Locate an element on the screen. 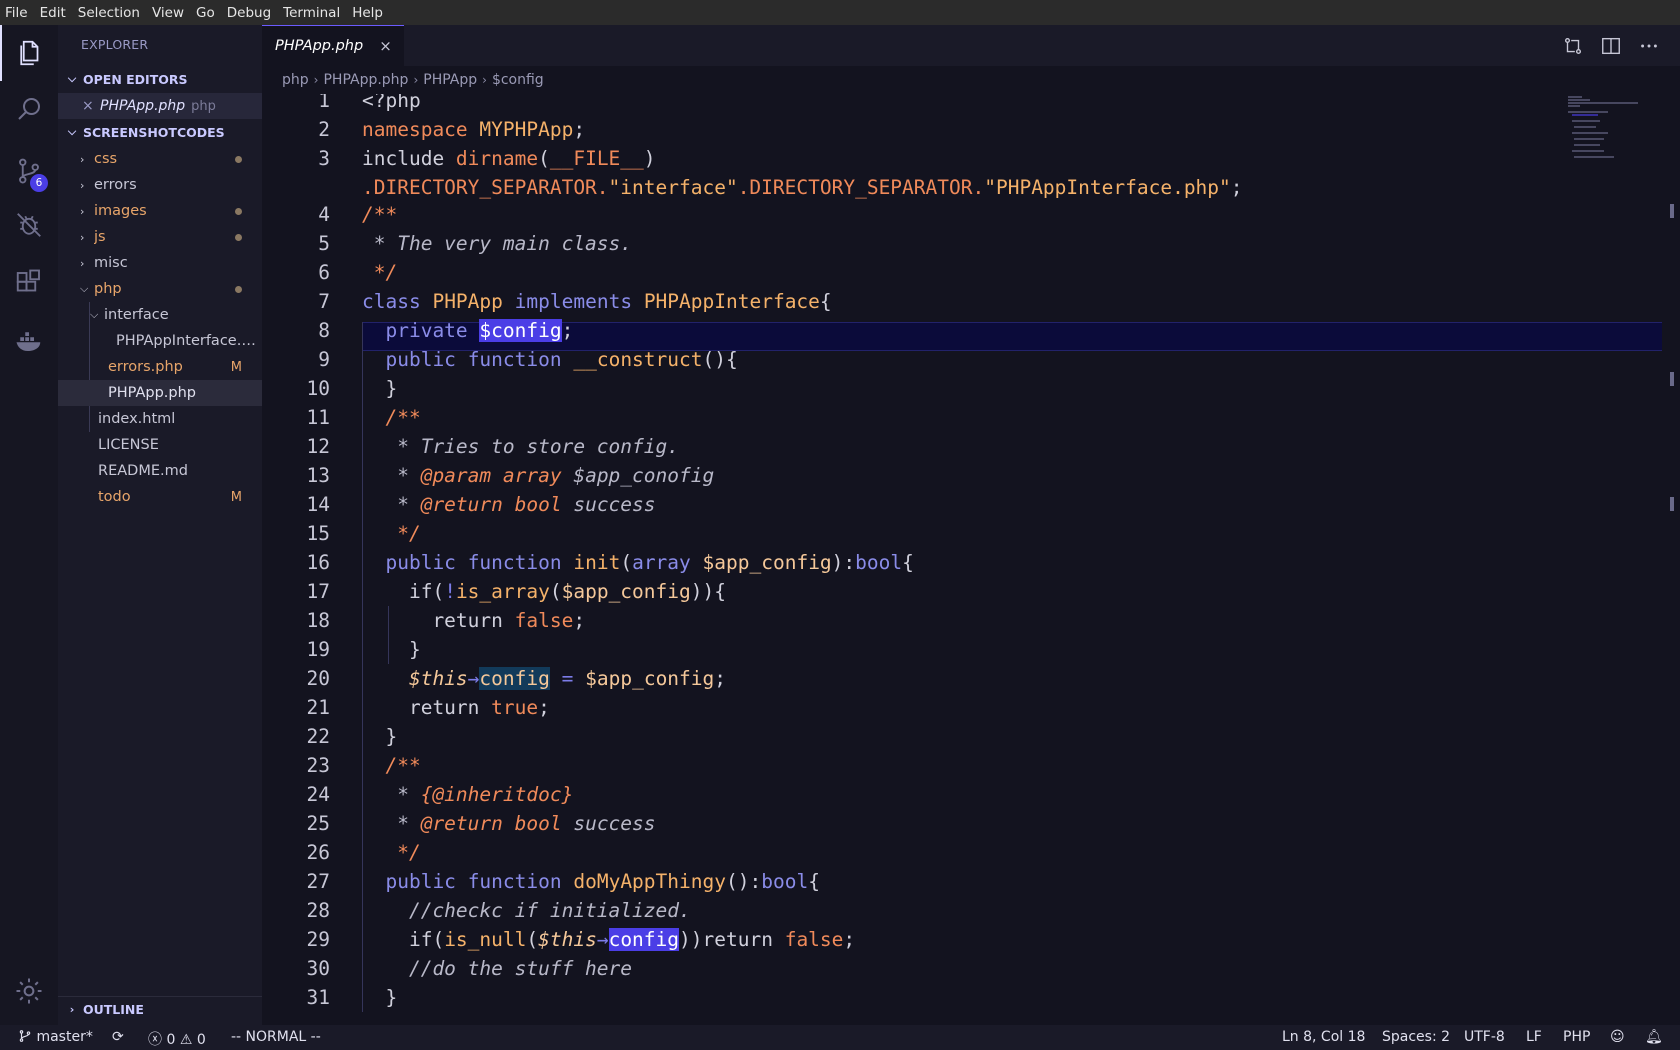 The height and width of the screenshot is (1050, 1680). line-number: 28 is located at coordinates (318, 910).